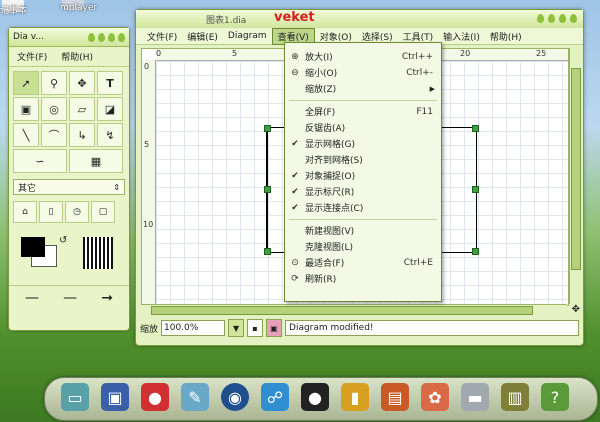  What do you see at coordinates (75, 397) in the screenshot?
I see `desktop-app-icon: ▭` at bounding box center [75, 397].